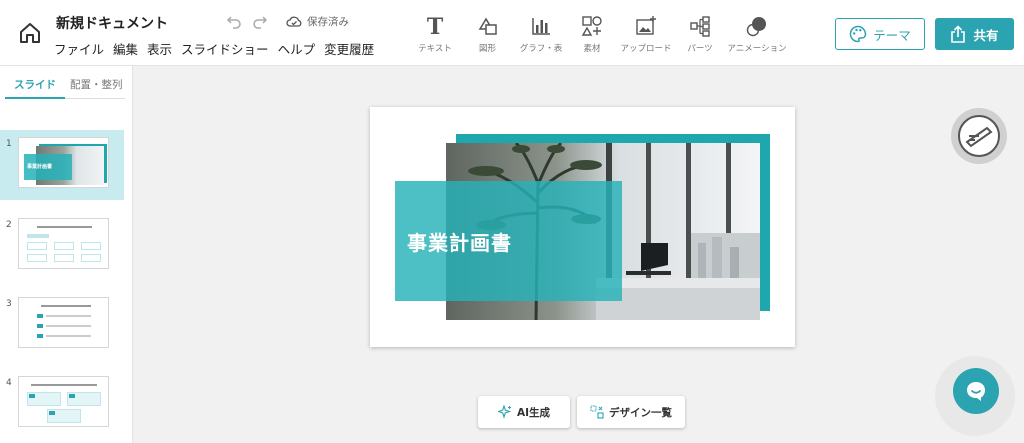 Image resolution: width=1024 pixels, height=443 pixels. What do you see at coordinates (349, 48) in the screenshot?
I see `menu-history: 変更履歴` at bounding box center [349, 48].